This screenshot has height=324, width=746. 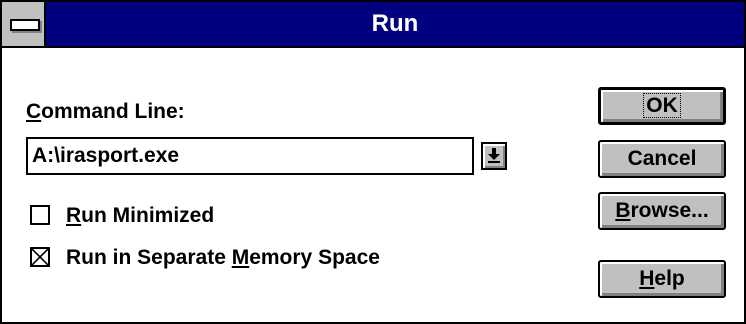 I want to click on ok-label: OK, so click(x=662, y=105).